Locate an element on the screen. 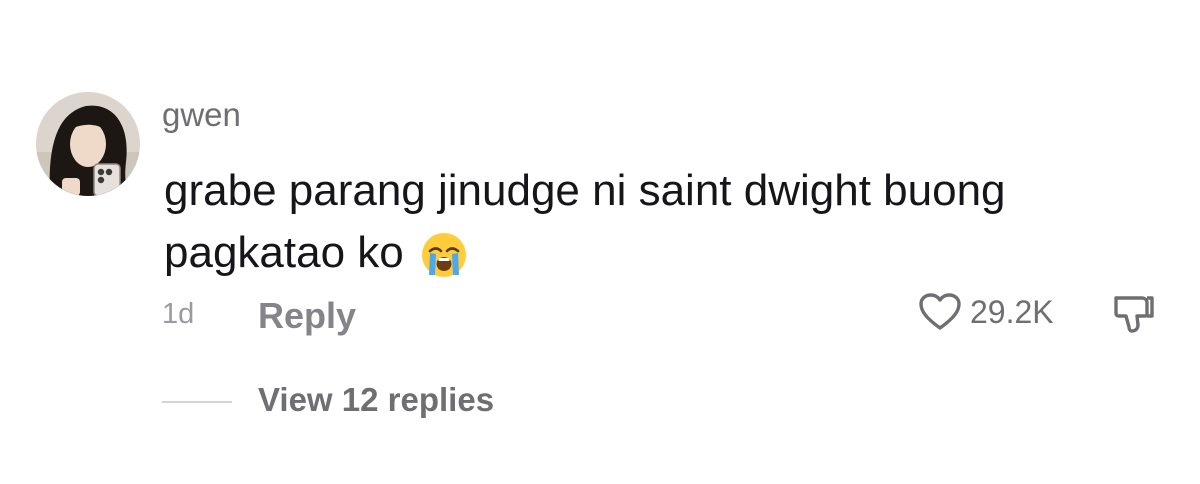 Image resolution: width=1200 pixels, height=484 pixels. avatar-photo is located at coordinates (88, 144).